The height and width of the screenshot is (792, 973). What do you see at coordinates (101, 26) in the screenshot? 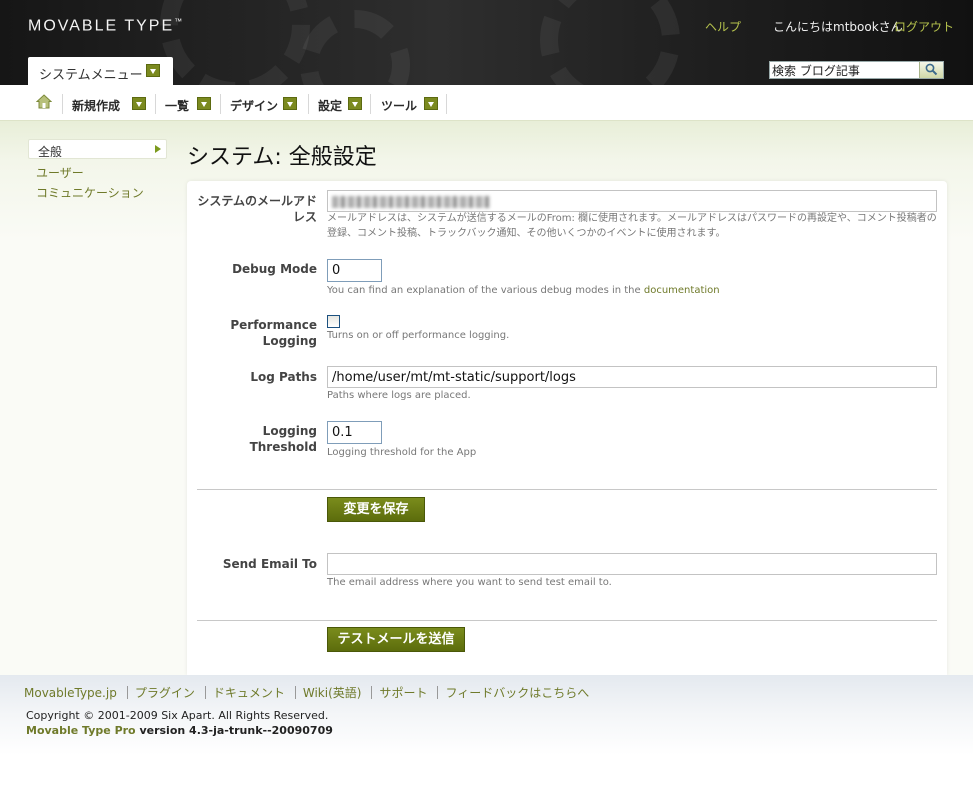
I see `logo-text: MOVABLE TYPE` at bounding box center [101, 26].